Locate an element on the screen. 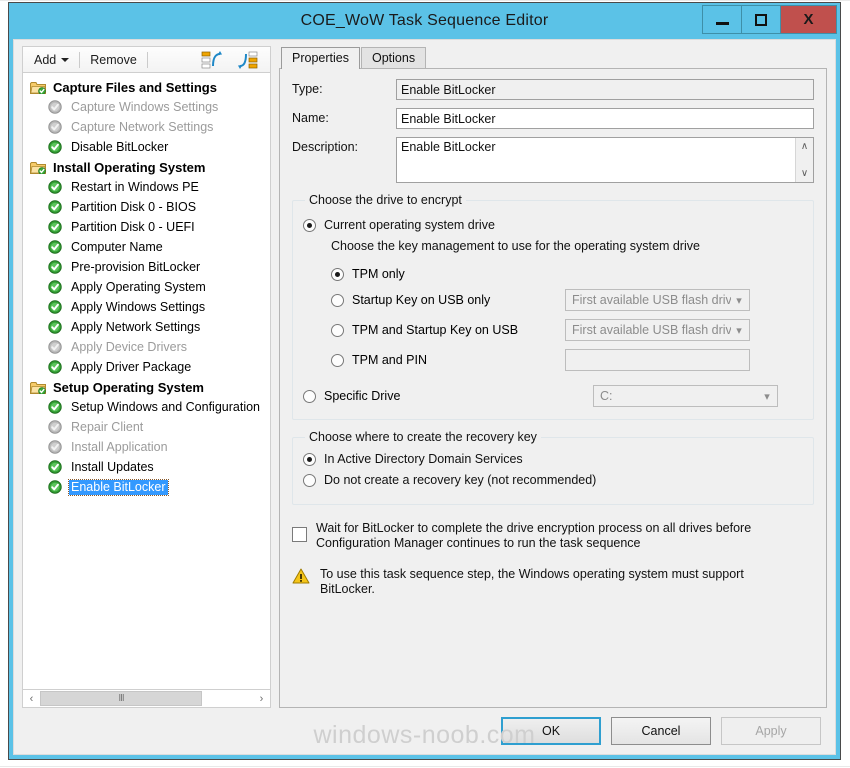 The width and height of the screenshot is (850, 768). ok-button: OK is located at coordinates (551, 731).